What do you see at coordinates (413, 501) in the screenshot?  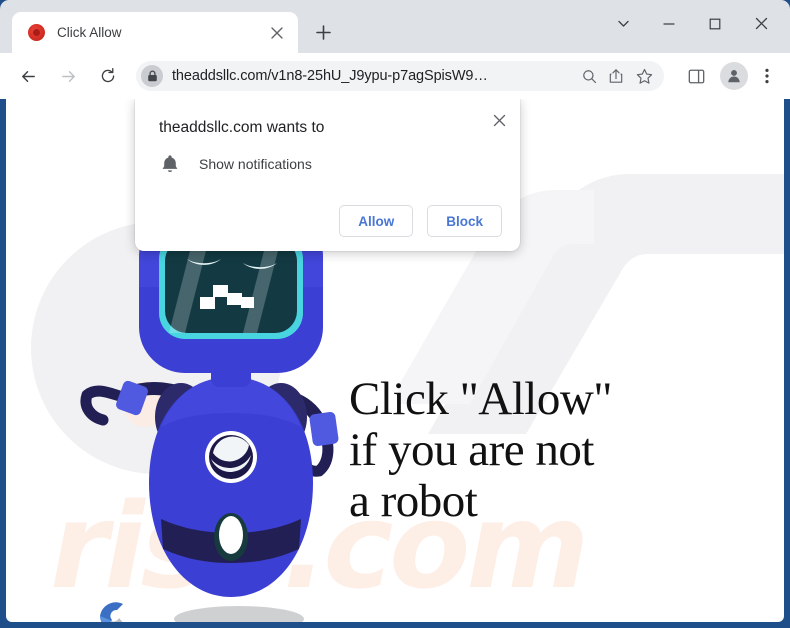 I see `headline-line-3: a robot` at bounding box center [413, 501].